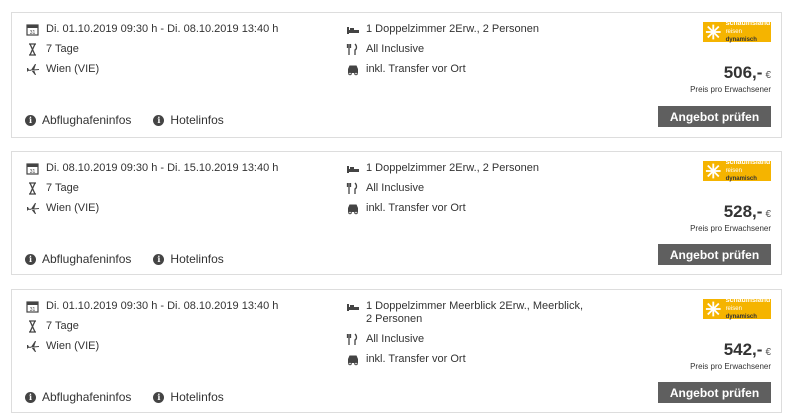 The width and height of the screenshot is (790, 420). I want to click on price-block: 542,- € Preis pro Erwachsener, so click(730, 355).